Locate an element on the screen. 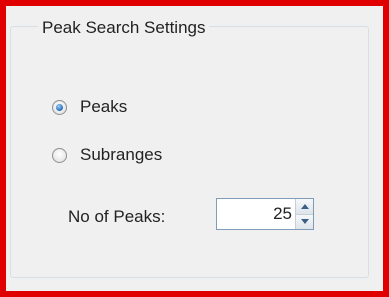 The image size is (389, 297). radio-peaks-label: Peaks is located at coordinates (103, 107).